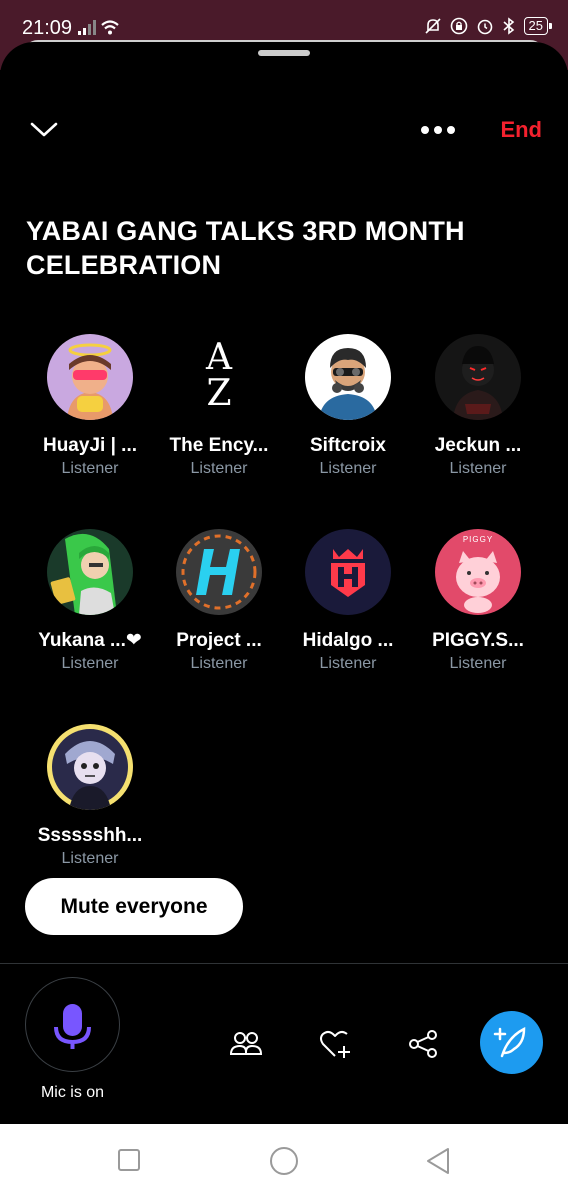 Image resolution: width=568 pixels, height=1200 pixels. I want to click on participant-6: Project ... Listener, so click(219, 602).